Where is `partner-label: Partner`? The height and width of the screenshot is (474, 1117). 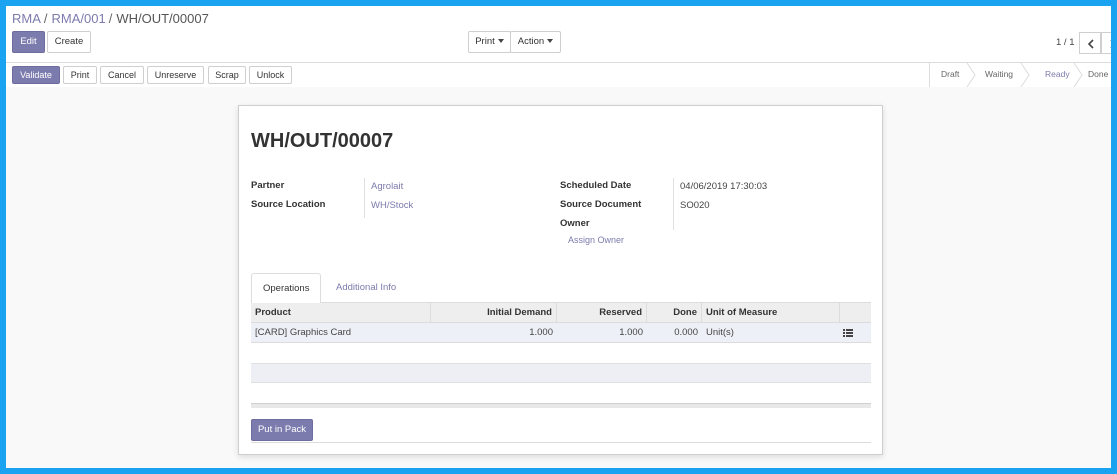
partner-label: Partner is located at coordinates (268, 185).